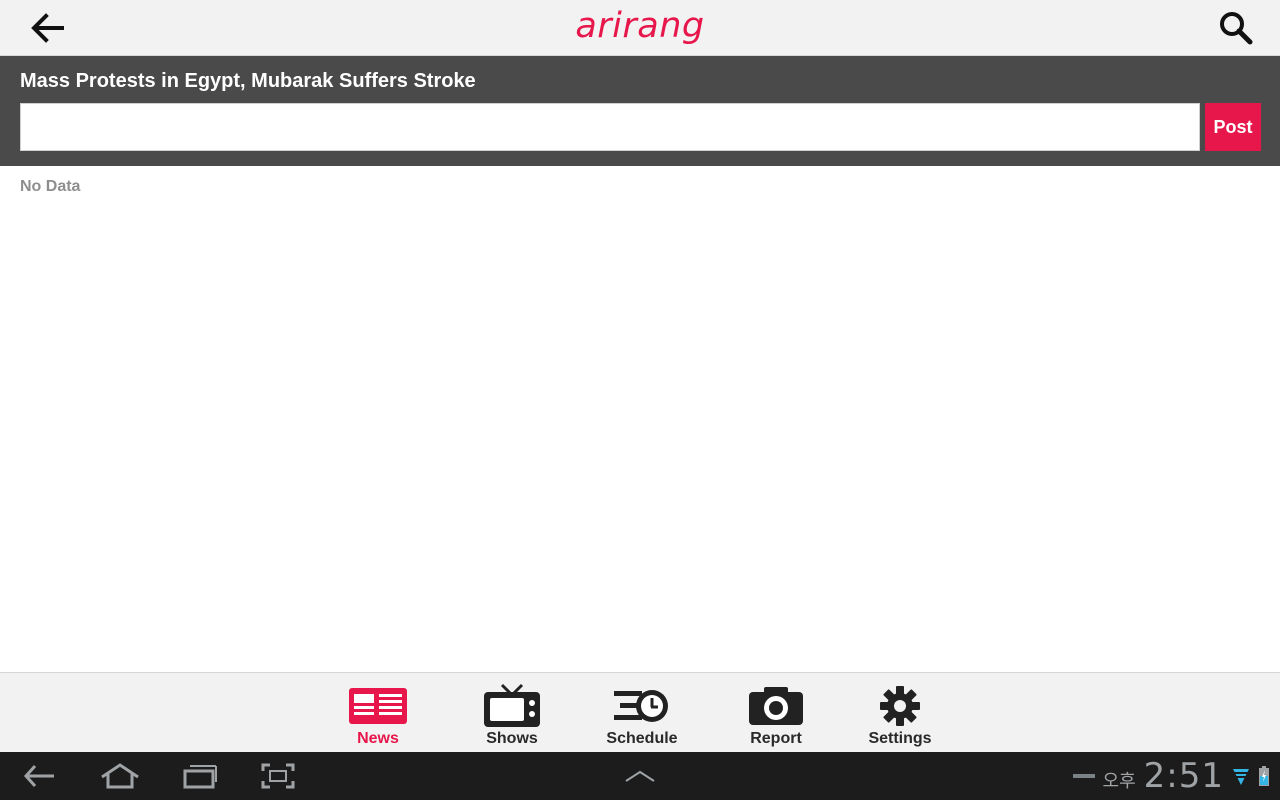 The width and height of the screenshot is (1280, 800). Describe the element at coordinates (1233, 127) in the screenshot. I see `post-button: Post` at that location.